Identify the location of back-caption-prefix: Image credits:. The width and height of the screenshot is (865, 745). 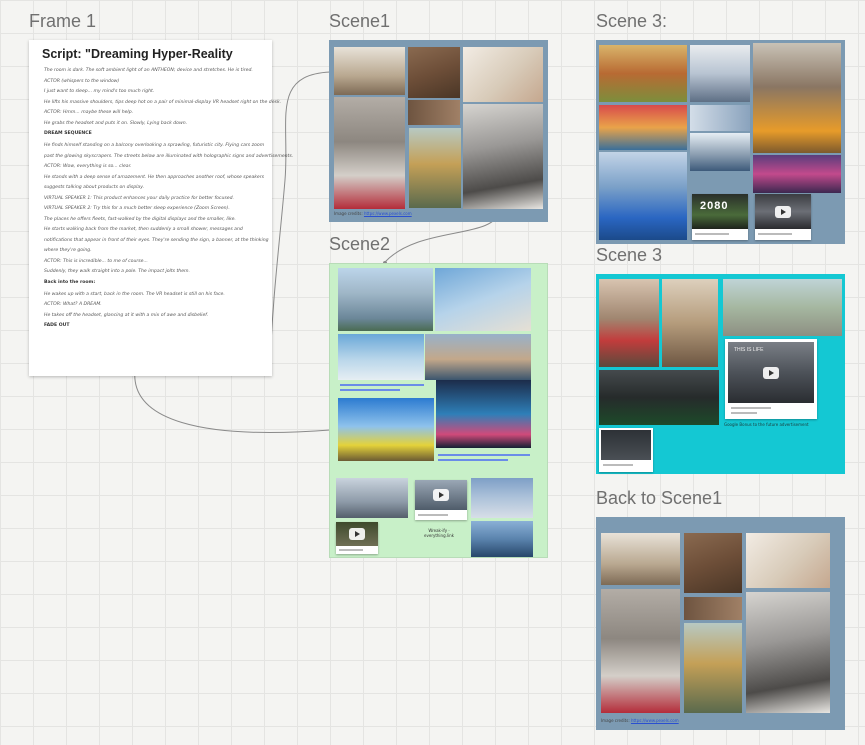
(615, 720).